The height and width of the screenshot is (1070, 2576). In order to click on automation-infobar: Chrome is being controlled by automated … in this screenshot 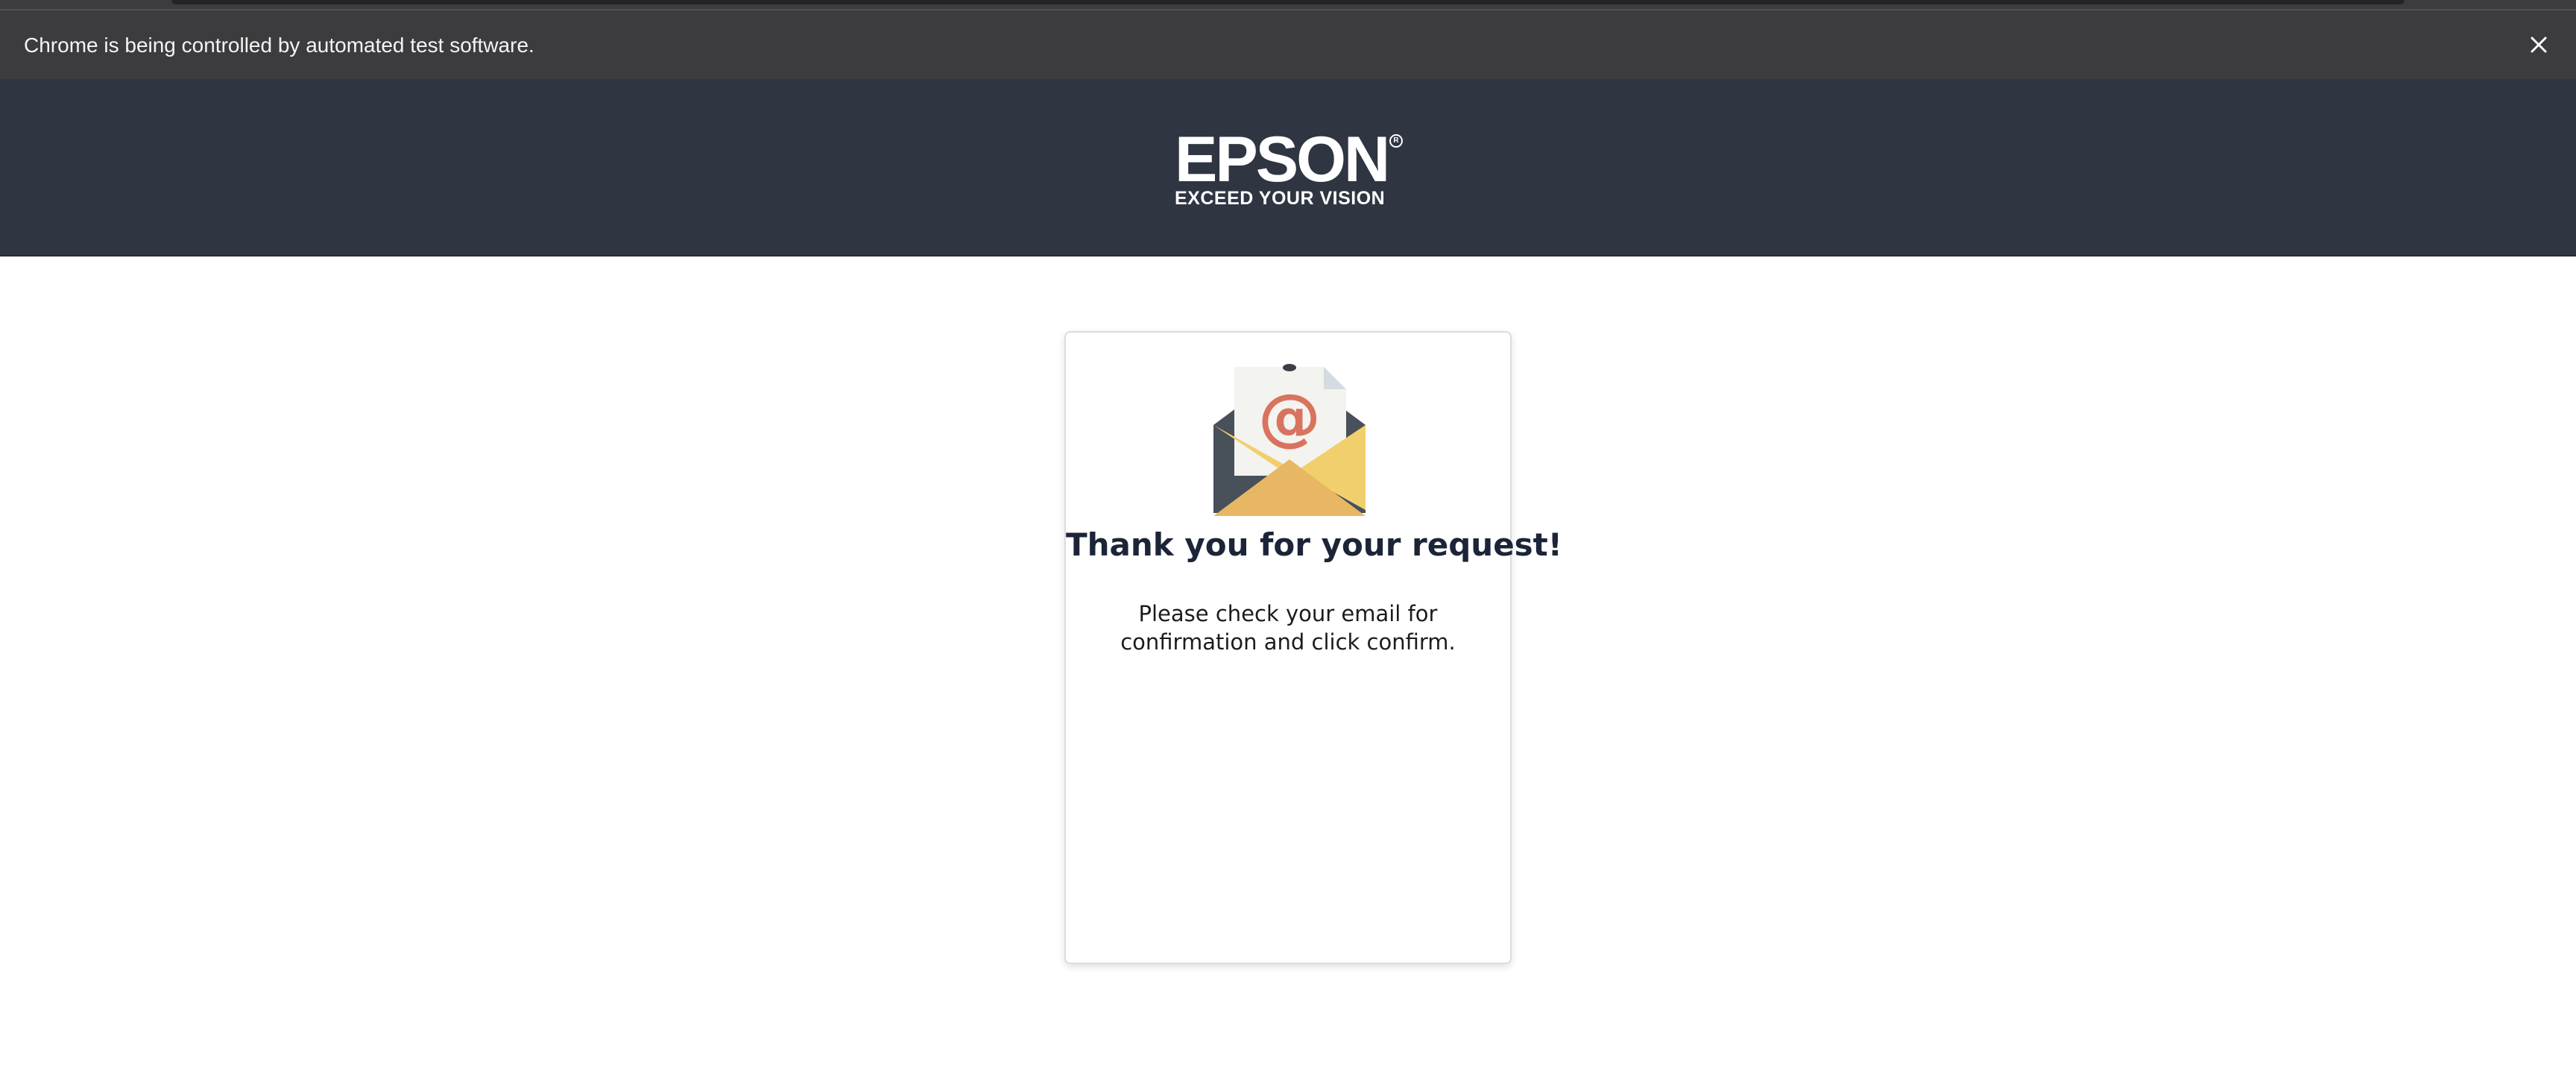, I will do `click(1288, 44)`.